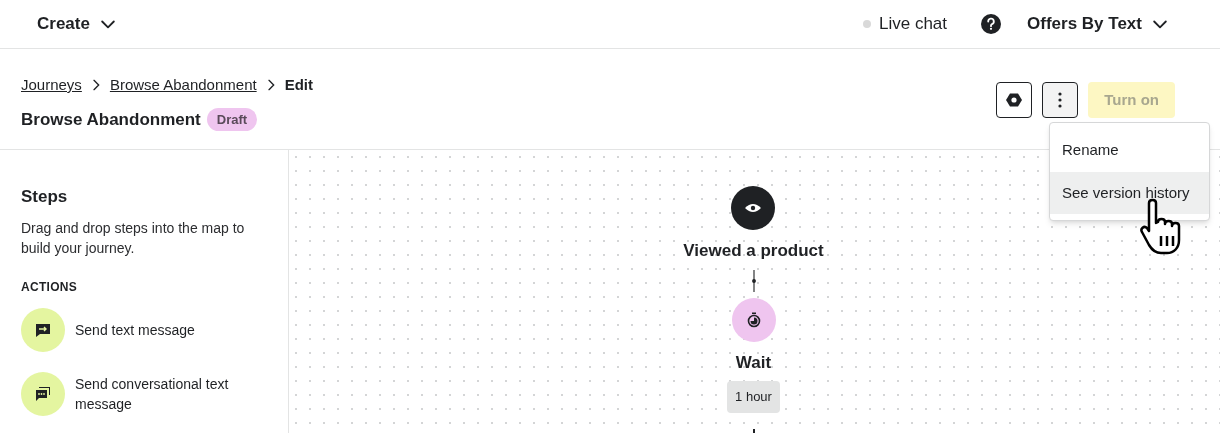  What do you see at coordinates (133, 238) in the screenshot?
I see `steps-description: Drag and drop steps into the map to build your journey.` at bounding box center [133, 238].